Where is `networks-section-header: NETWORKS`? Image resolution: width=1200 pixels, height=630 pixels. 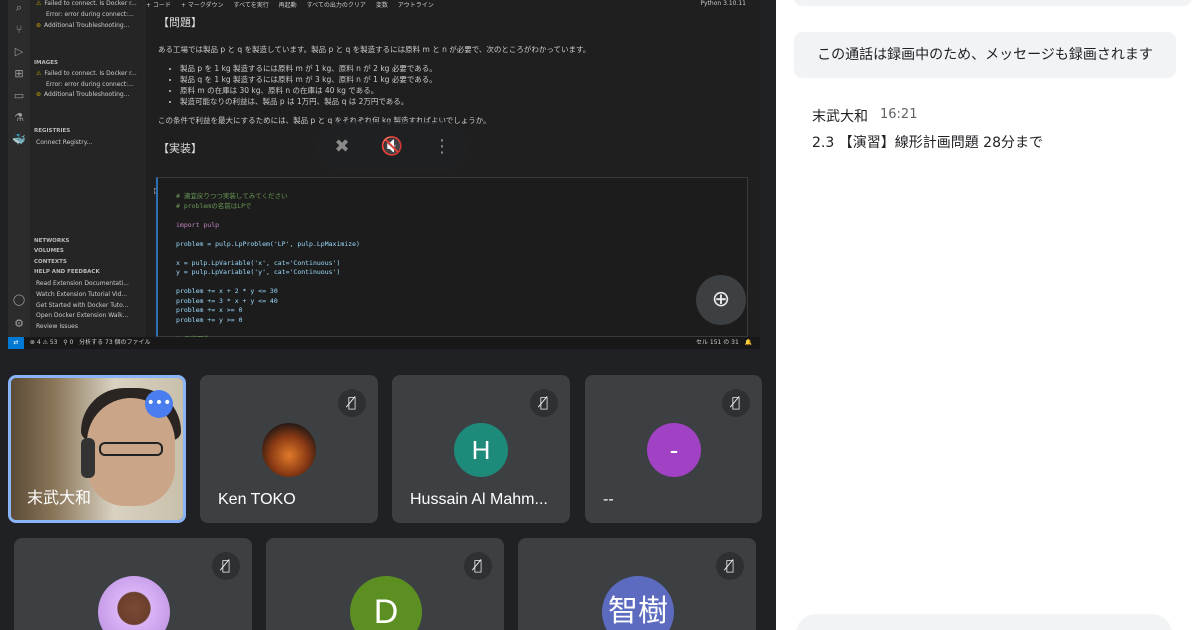
networks-section-header: NETWORKS is located at coordinates (51, 241).